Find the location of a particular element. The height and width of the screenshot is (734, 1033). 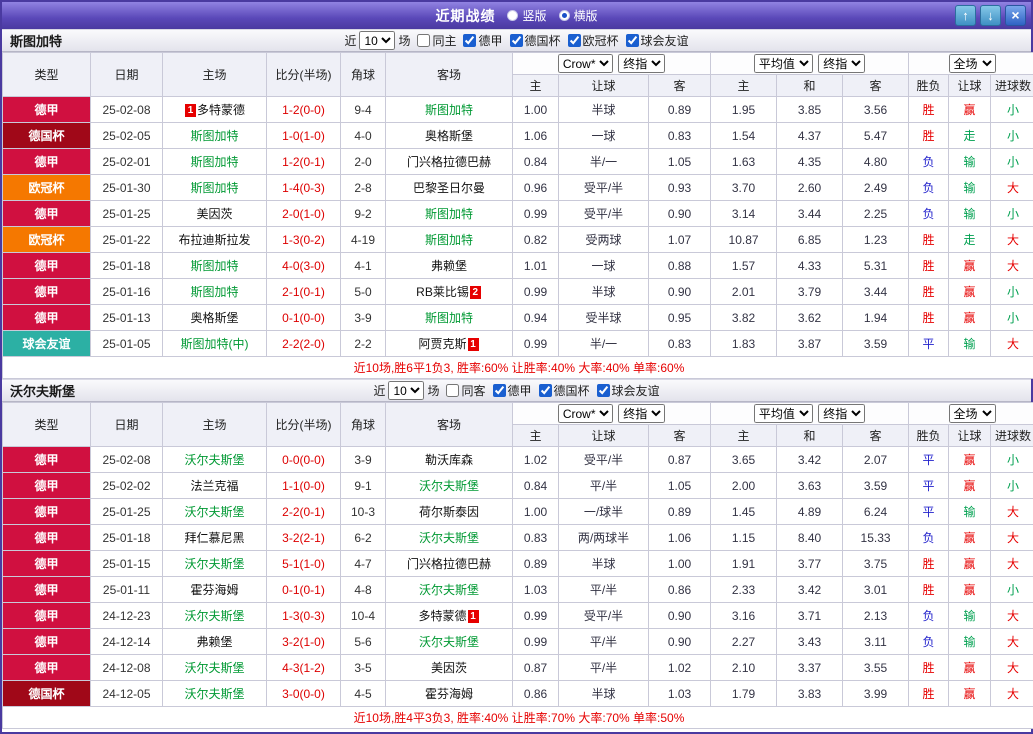

team-link: 斯图加特(中) is located at coordinates (215, 344).